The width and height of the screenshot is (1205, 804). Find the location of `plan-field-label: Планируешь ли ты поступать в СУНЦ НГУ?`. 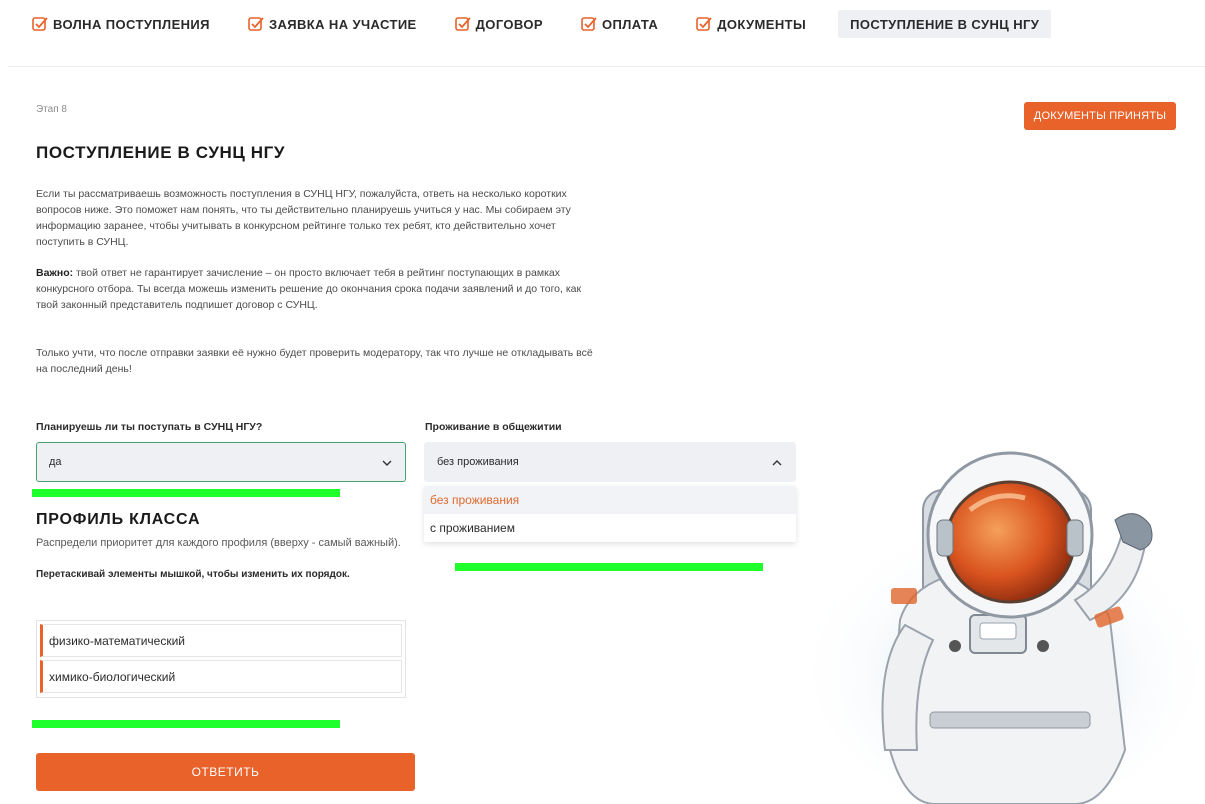

plan-field-label: Планируешь ли ты поступать в СУНЦ НГУ? is located at coordinates (149, 427).